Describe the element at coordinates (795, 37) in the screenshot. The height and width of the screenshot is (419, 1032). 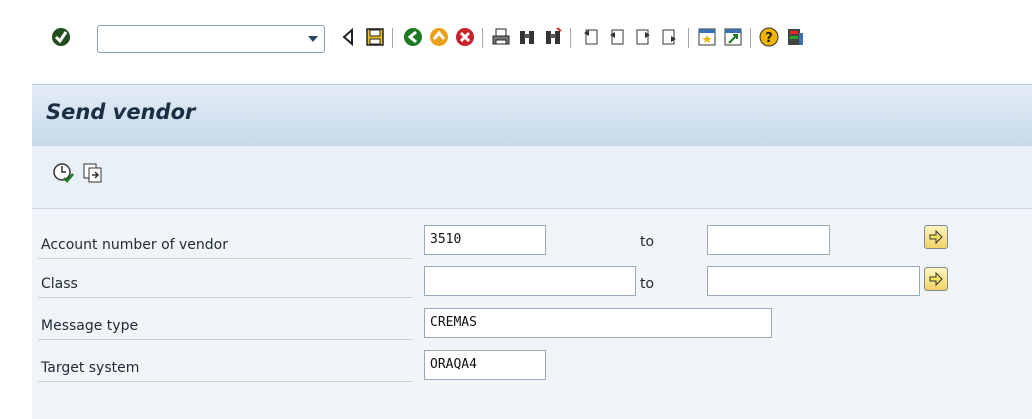
I see `customize-layout-icon` at that location.